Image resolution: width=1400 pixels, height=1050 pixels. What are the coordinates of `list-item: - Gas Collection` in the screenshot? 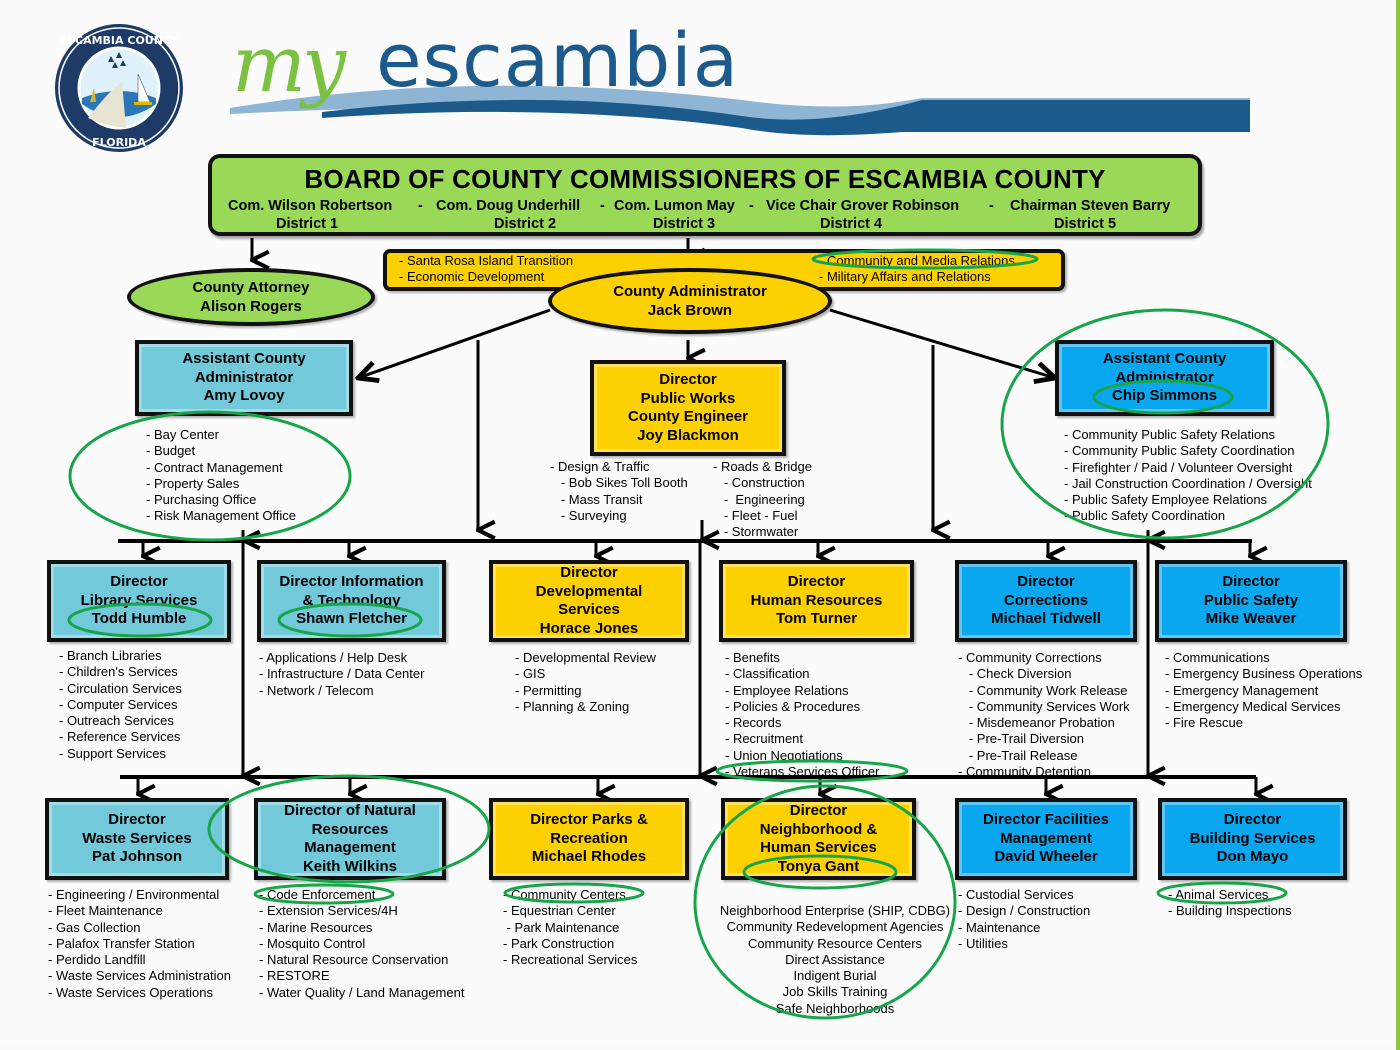 It's located at (94, 927).